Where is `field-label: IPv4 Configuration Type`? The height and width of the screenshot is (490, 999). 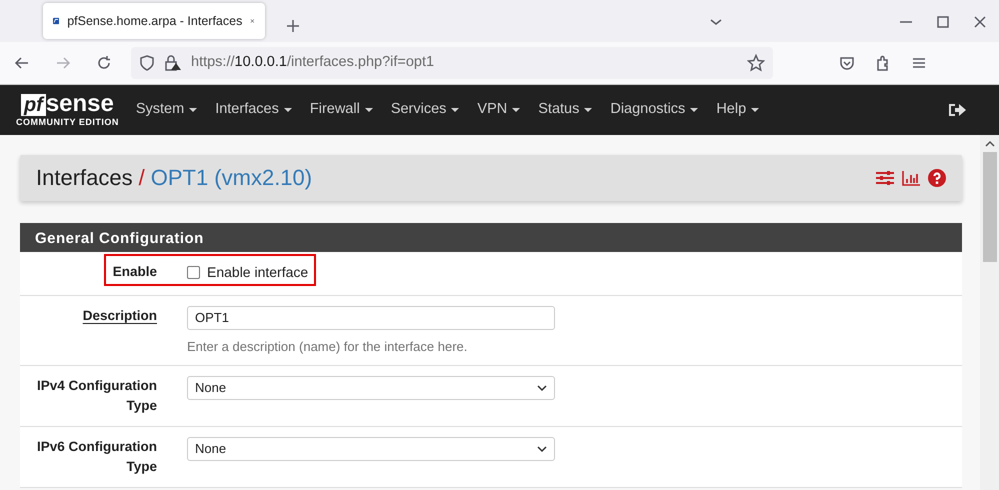
field-label: IPv4 Configuration Type is located at coordinates (96, 395).